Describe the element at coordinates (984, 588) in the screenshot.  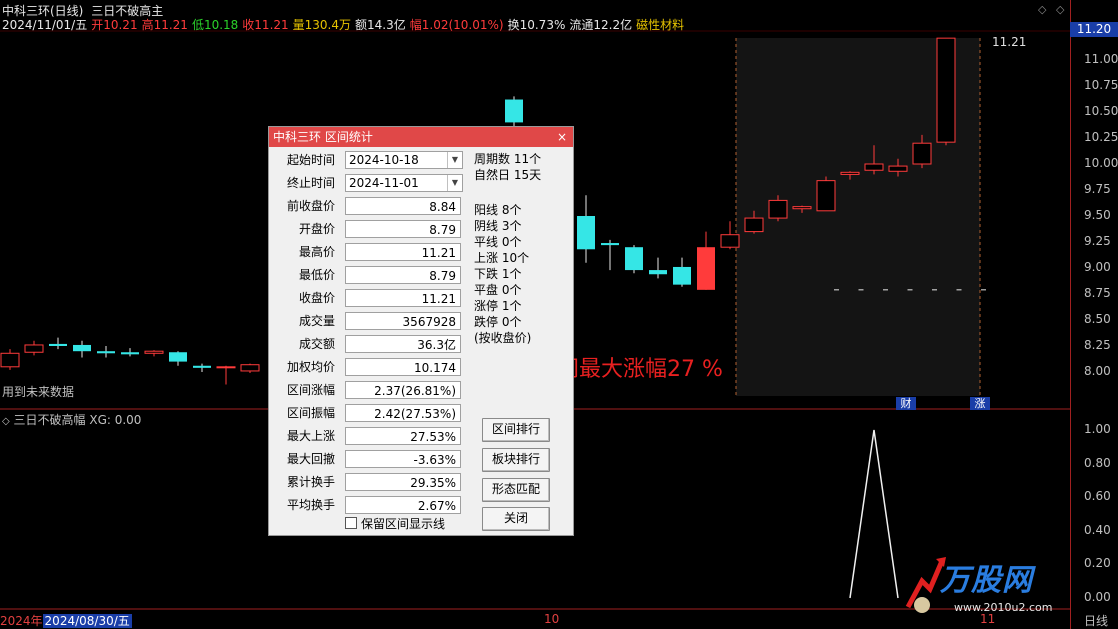
I see `site-logo: 万股网 www.2010u2.com` at that location.